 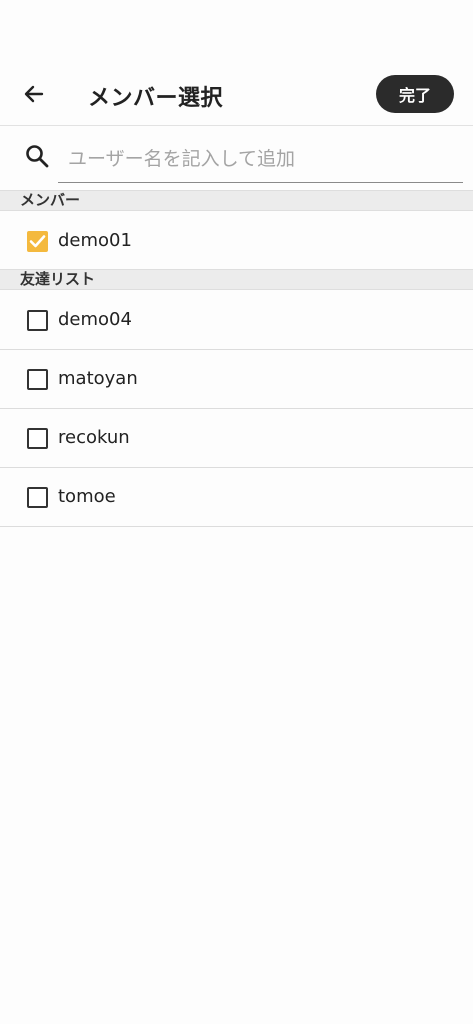 I want to click on friend-name: demo04, so click(x=95, y=319).